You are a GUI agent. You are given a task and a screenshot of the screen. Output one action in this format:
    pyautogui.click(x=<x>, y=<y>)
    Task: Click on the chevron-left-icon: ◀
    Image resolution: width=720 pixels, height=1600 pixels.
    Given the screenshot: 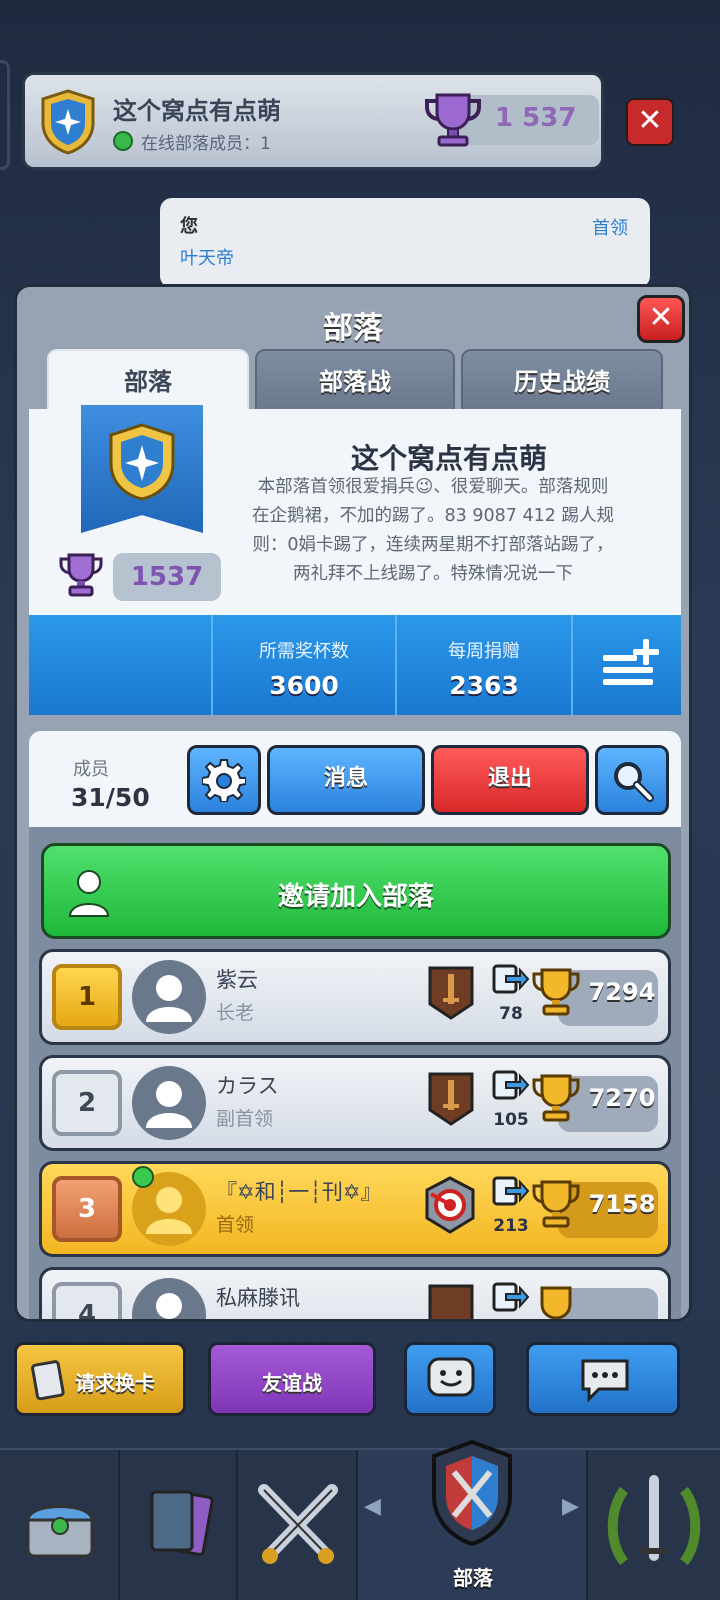 What is the action you would take?
    pyautogui.click(x=372, y=1506)
    